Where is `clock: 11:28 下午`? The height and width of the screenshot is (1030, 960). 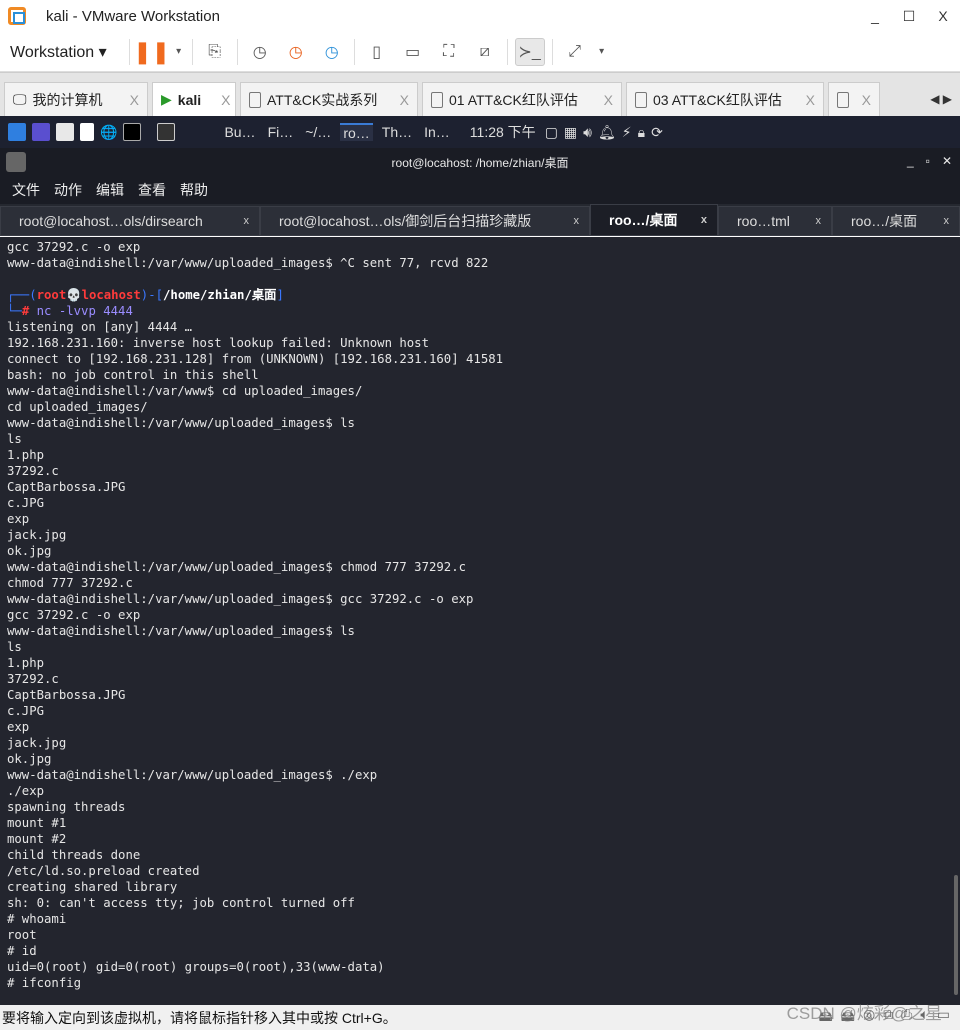 clock: 11:28 下午 is located at coordinates (503, 132).